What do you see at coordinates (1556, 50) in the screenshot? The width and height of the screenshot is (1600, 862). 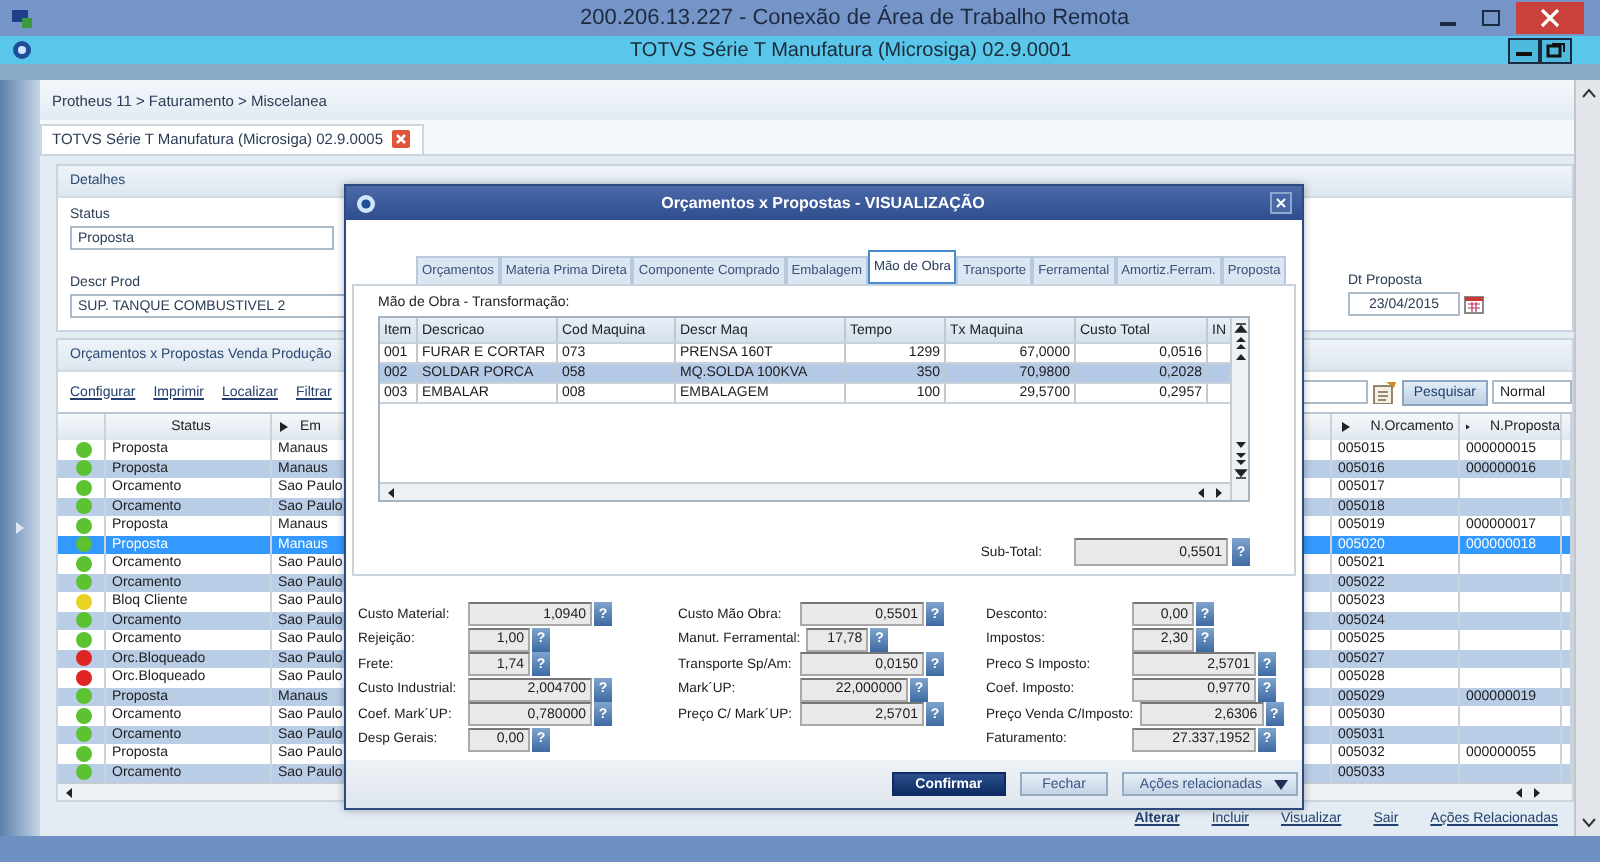 I see `restore-icon` at bounding box center [1556, 50].